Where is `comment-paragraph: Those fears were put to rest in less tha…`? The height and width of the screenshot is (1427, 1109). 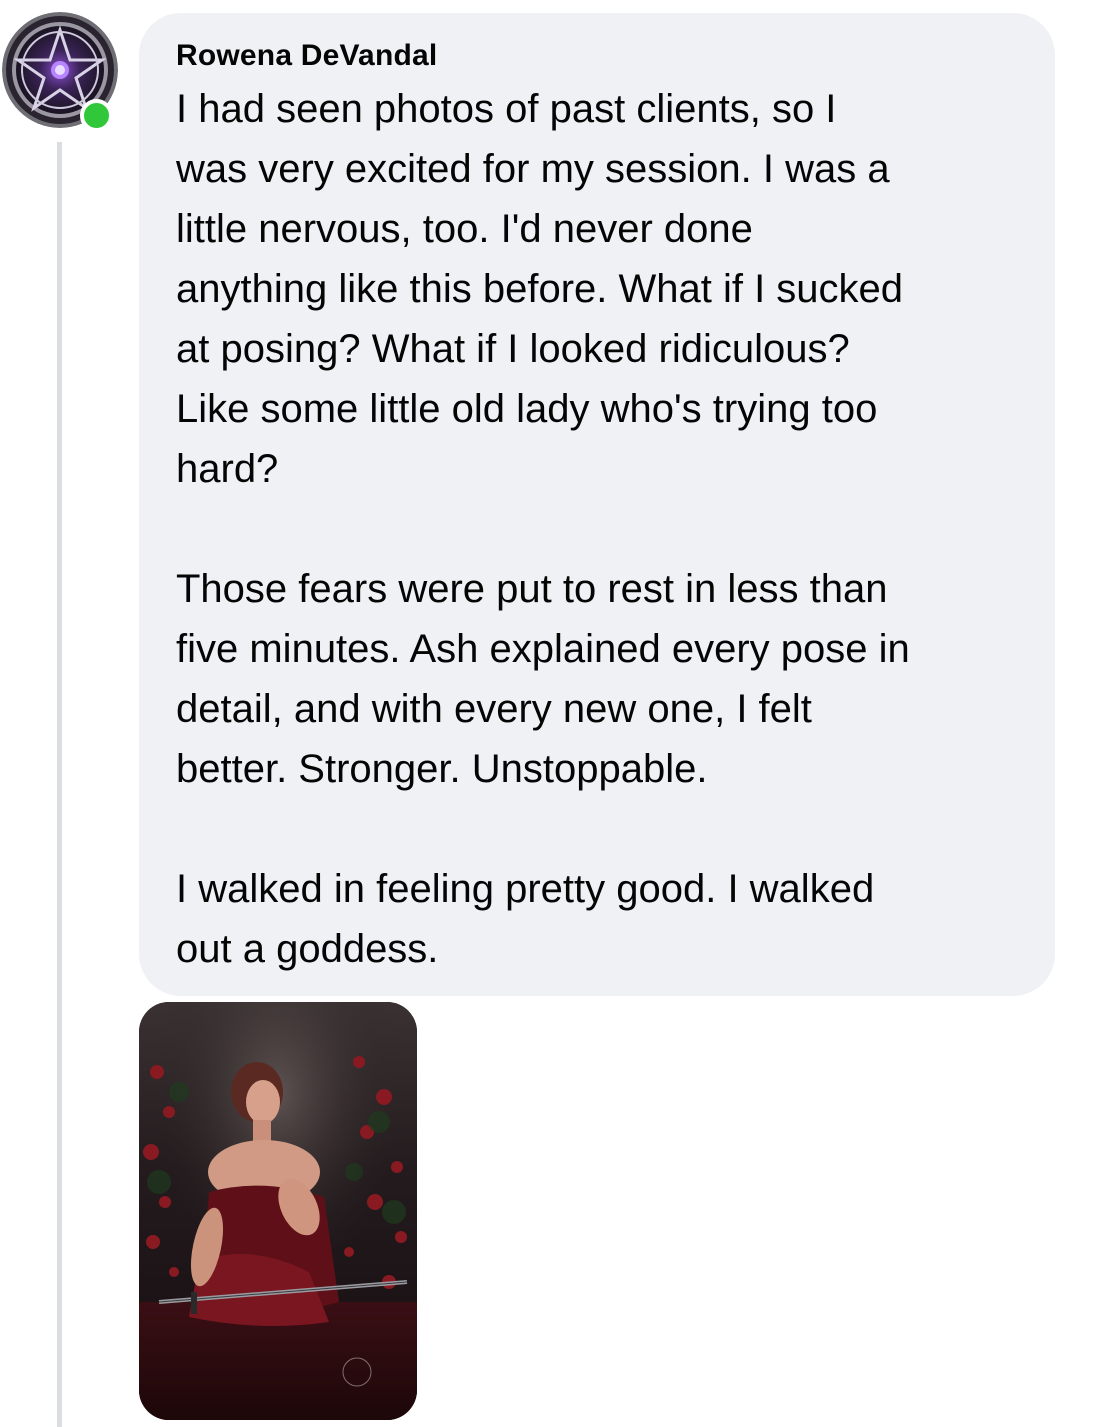 comment-paragraph: Those fears were put to rest in less tha… is located at coordinates (543, 679).